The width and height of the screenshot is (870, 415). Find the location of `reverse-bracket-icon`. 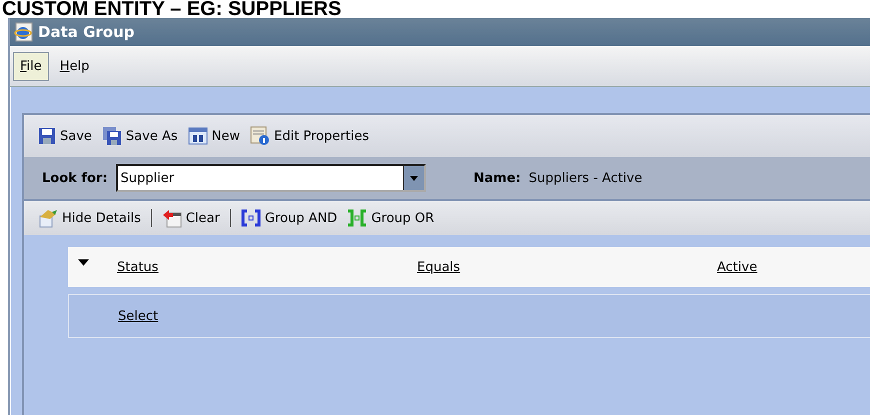

reverse-bracket-icon is located at coordinates (357, 218).